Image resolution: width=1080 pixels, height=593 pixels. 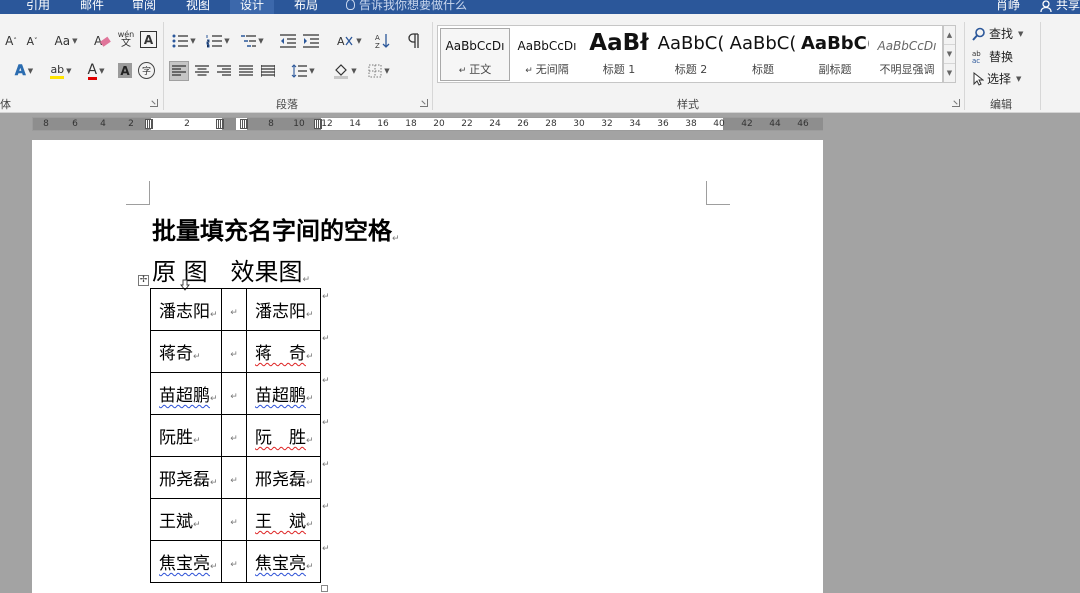 What do you see at coordinates (66, 41) in the screenshot?
I see `change-case-button: Aa ▼` at bounding box center [66, 41].